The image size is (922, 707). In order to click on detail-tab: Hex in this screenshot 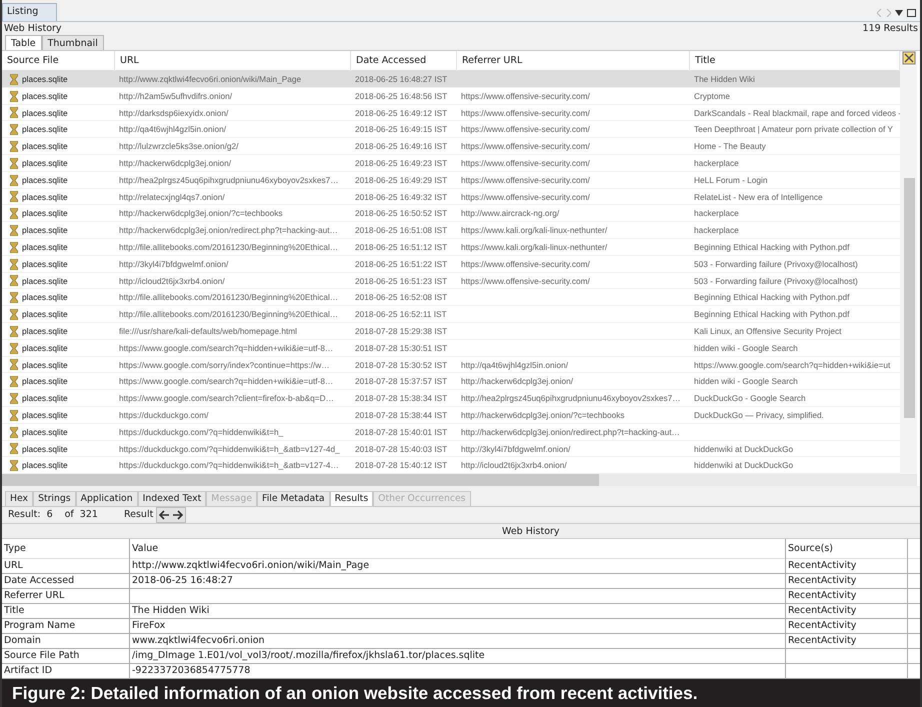, I will do `click(19, 498)`.